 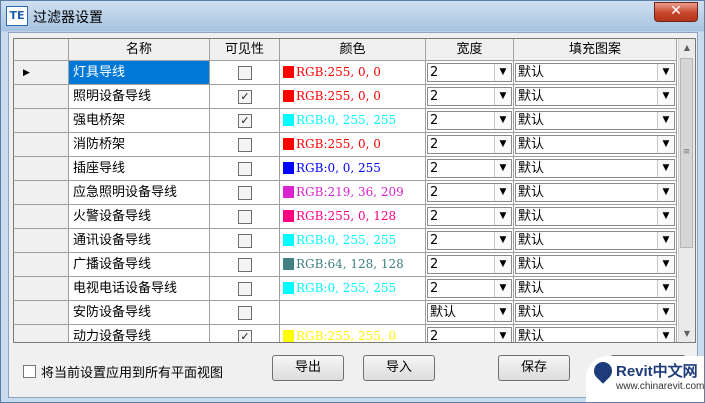 What do you see at coordinates (139, 265) in the screenshot?
I see `filter-name-cell: 广播设备导线` at bounding box center [139, 265].